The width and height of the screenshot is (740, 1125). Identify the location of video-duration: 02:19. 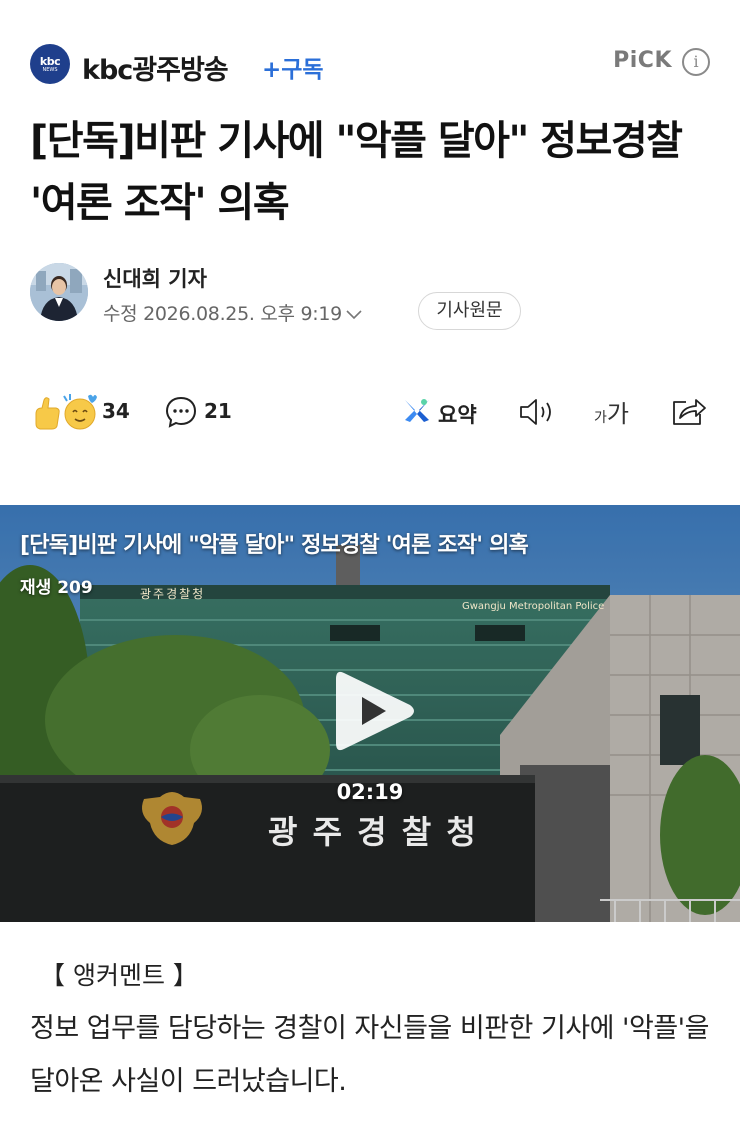
(370, 792).